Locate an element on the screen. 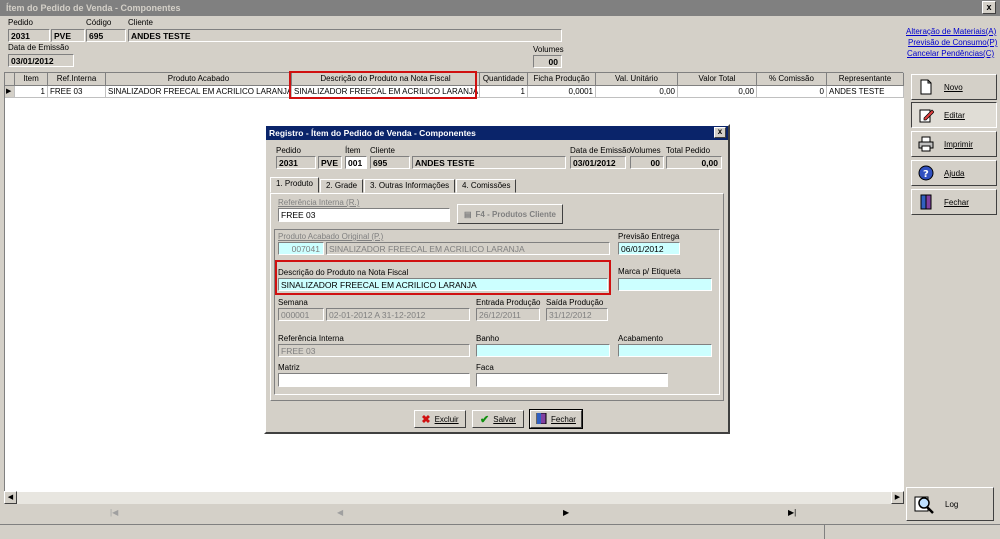  dlg-item-label: Ítem is located at coordinates (353, 150).